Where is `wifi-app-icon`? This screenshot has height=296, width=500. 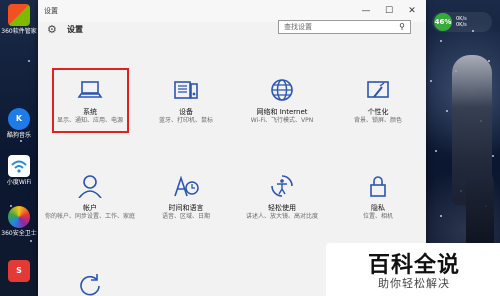 wifi-app-icon is located at coordinates (19, 166).